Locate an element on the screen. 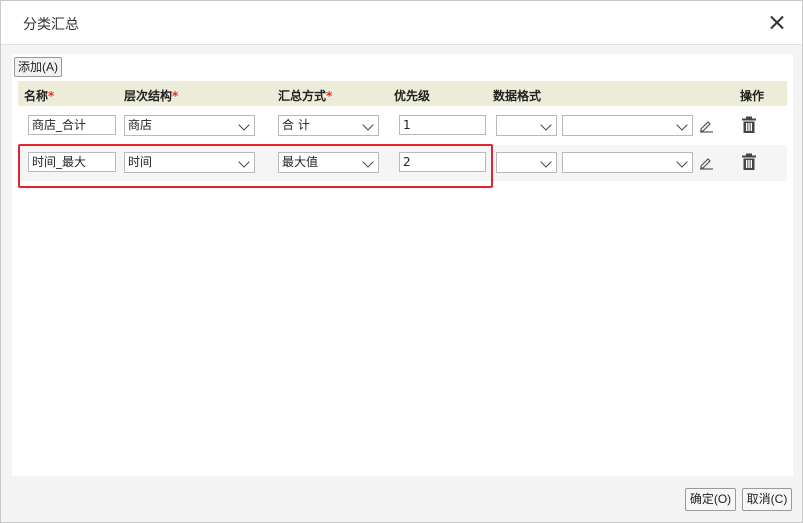 This screenshot has width=803, height=523. col-header-action: 操作 is located at coordinates (752, 96).